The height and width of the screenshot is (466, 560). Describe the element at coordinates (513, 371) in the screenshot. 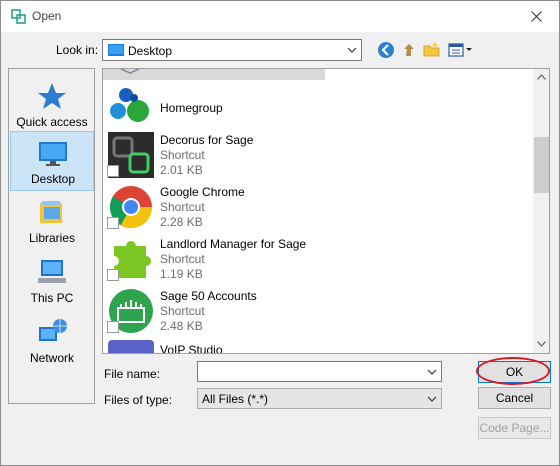

I see `ok-highlight-ring` at that location.